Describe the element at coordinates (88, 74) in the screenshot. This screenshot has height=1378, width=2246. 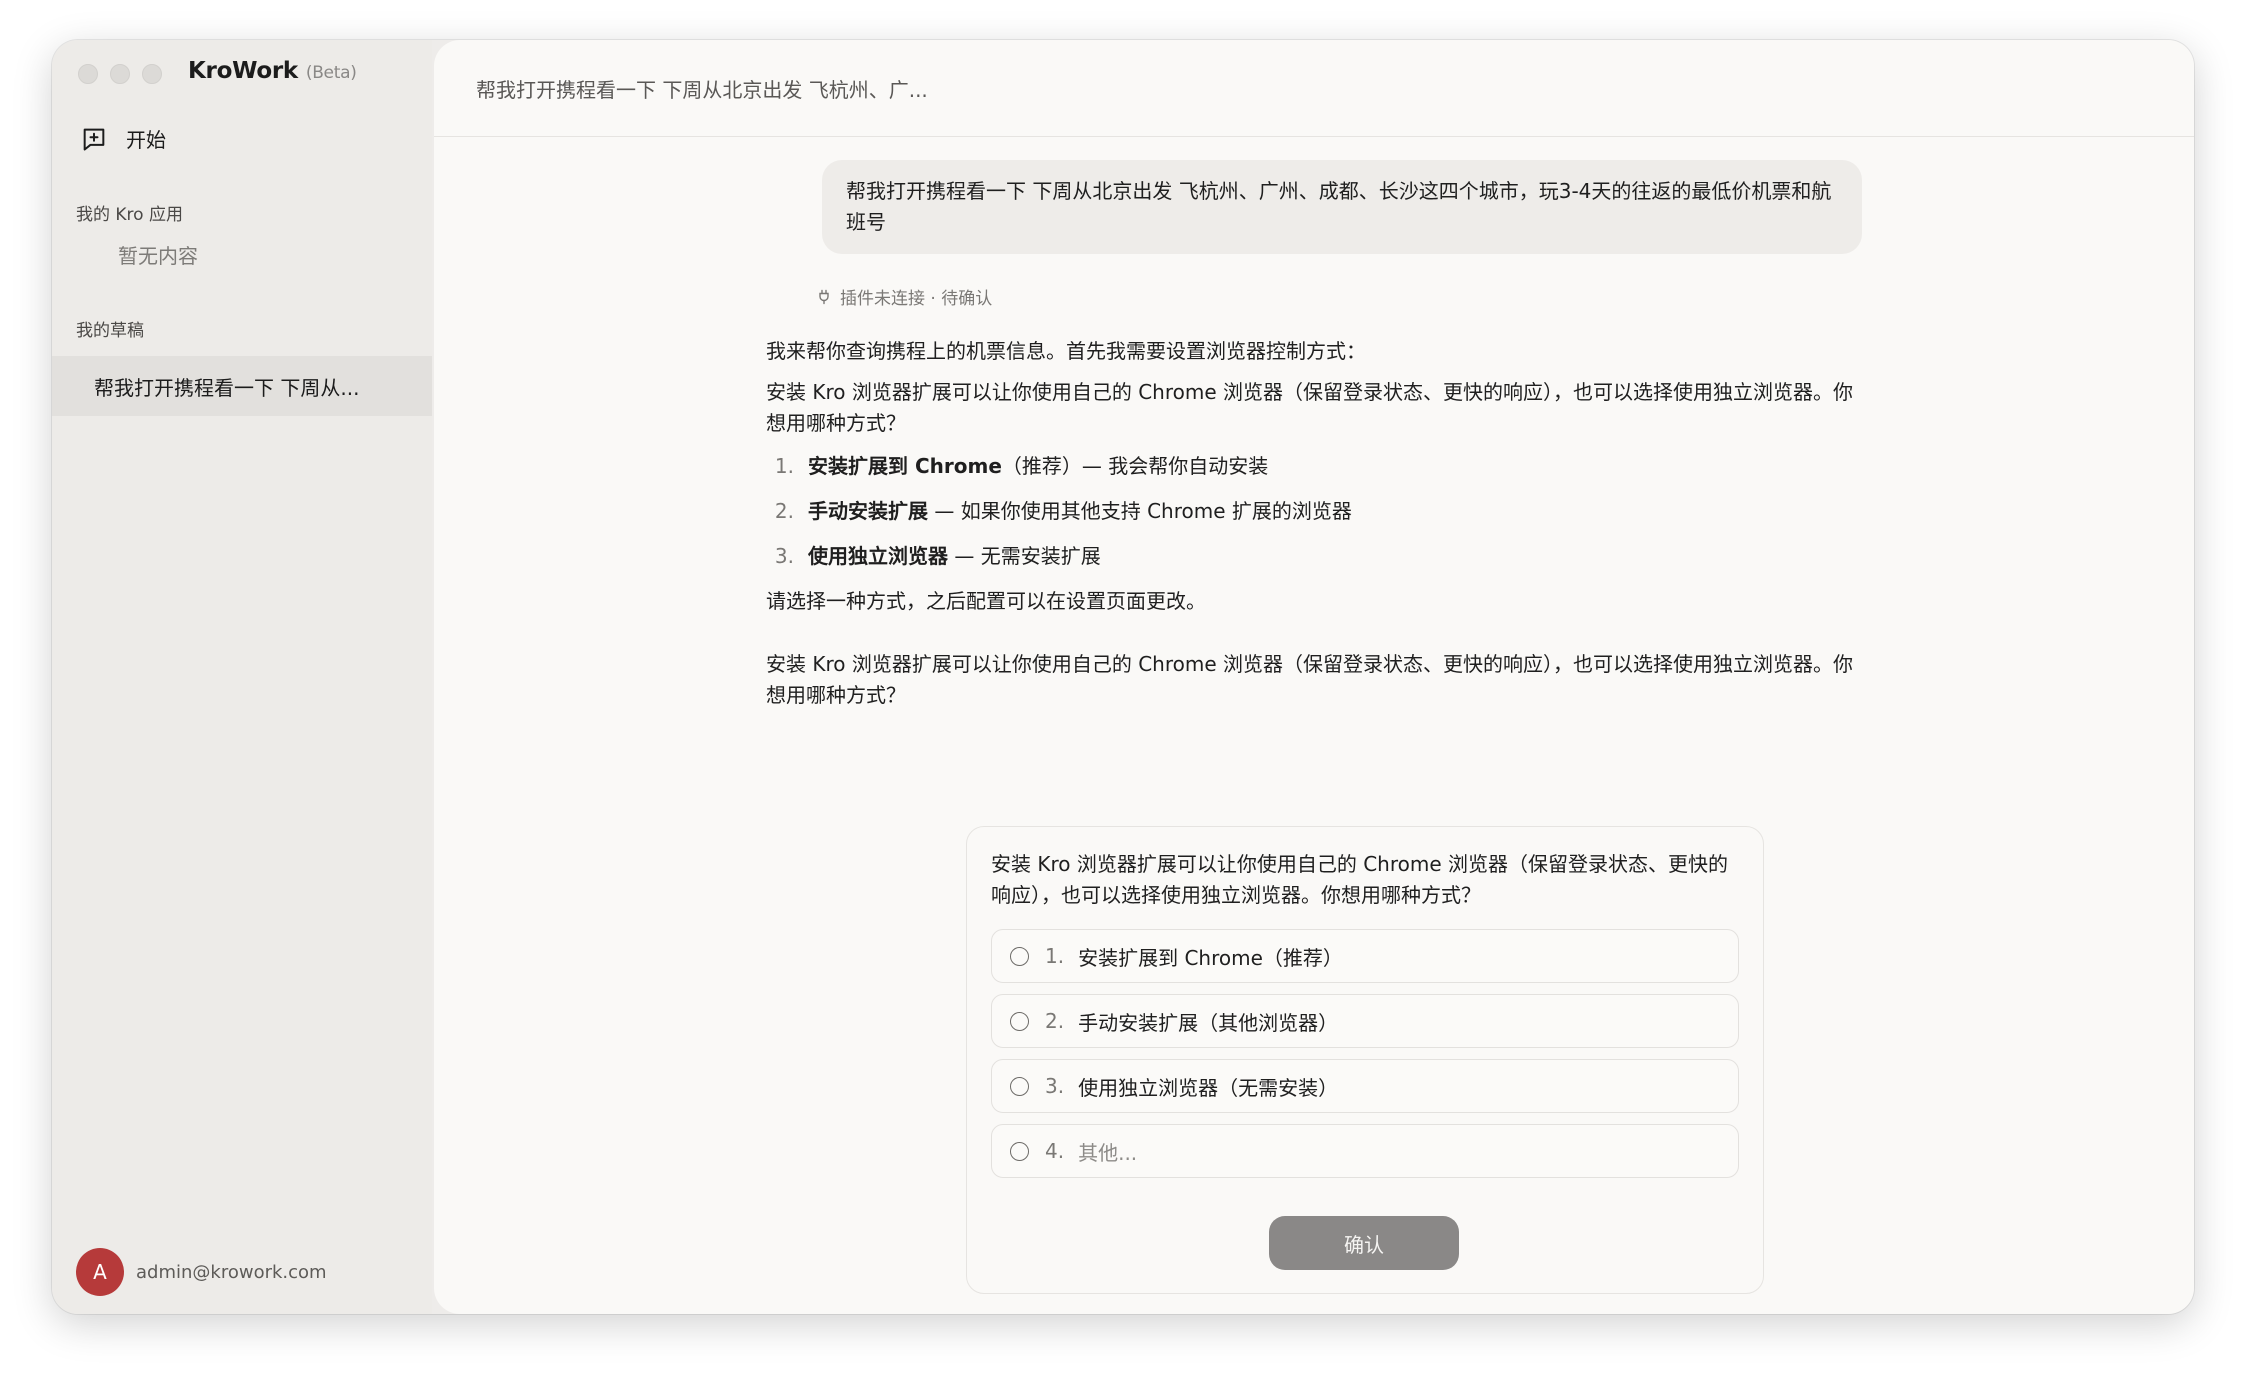
I see `close-window-button` at that location.